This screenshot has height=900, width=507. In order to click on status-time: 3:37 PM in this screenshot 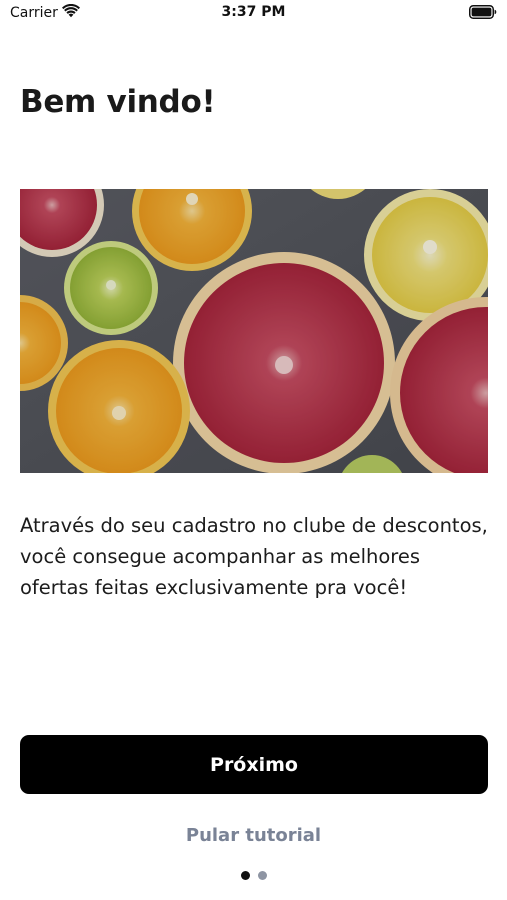, I will do `click(253, 12)`.